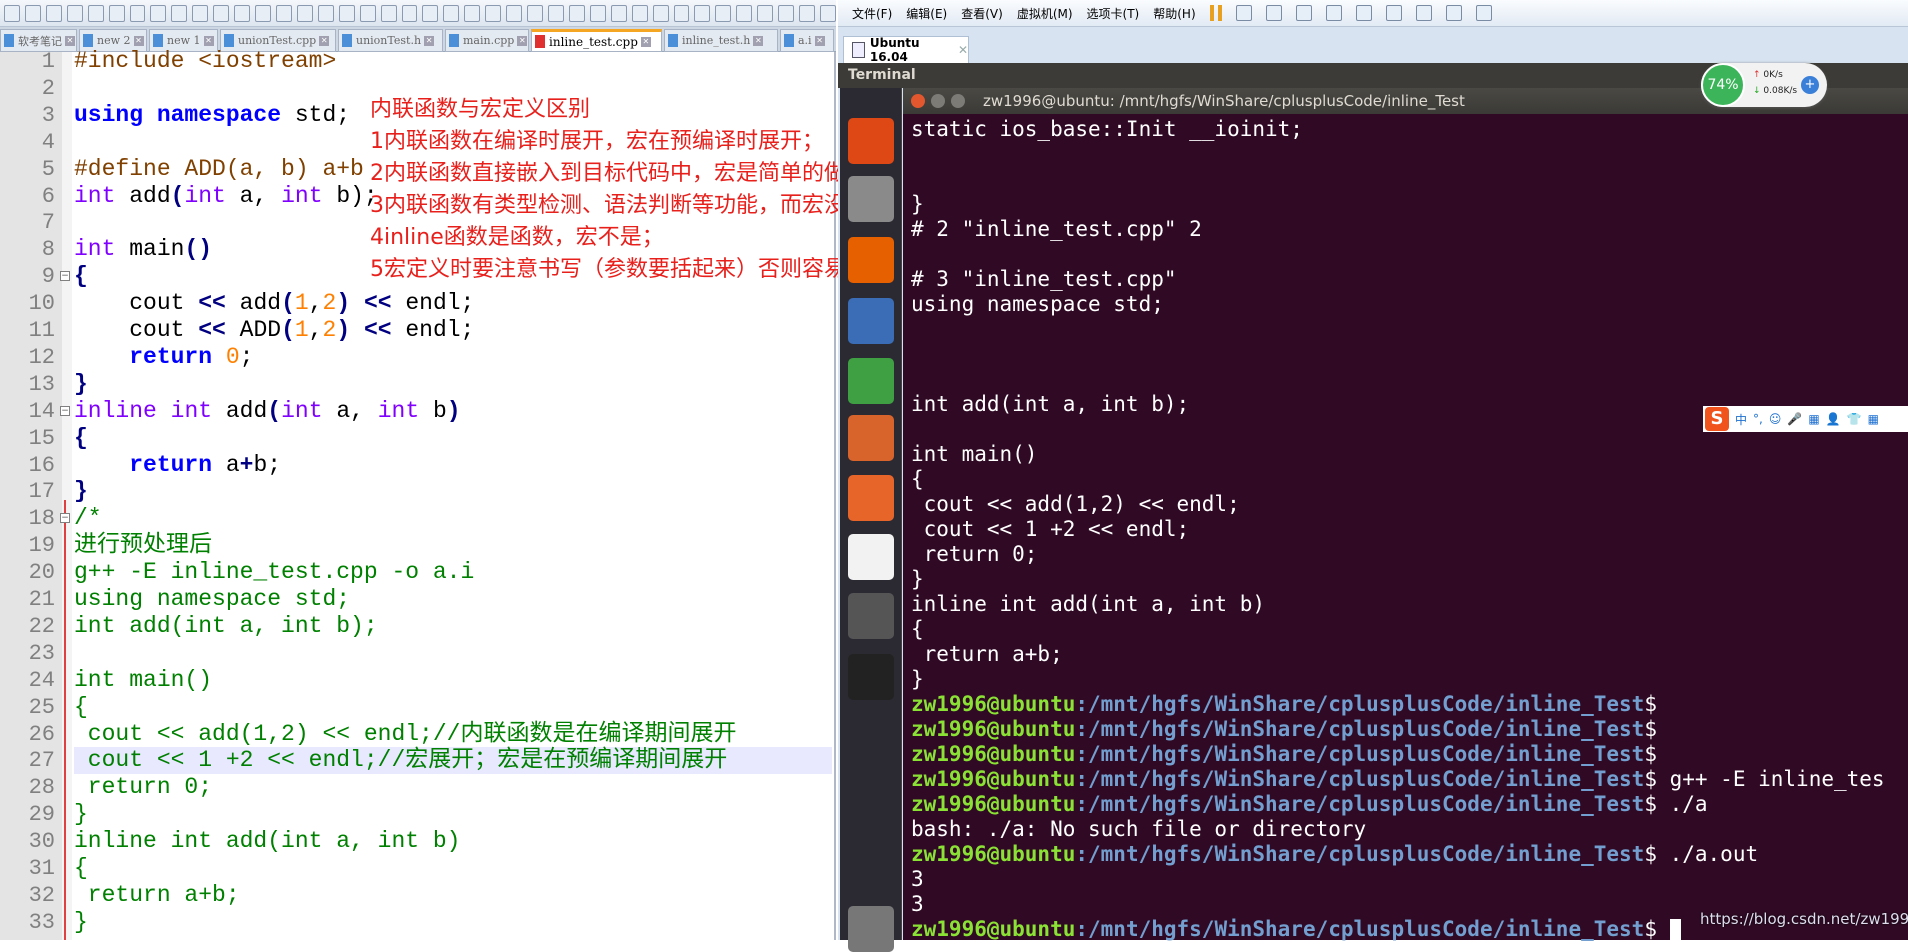 The width and height of the screenshot is (1908, 952). What do you see at coordinates (1775, 419) in the screenshot?
I see `emoji-icon: ☺` at bounding box center [1775, 419].